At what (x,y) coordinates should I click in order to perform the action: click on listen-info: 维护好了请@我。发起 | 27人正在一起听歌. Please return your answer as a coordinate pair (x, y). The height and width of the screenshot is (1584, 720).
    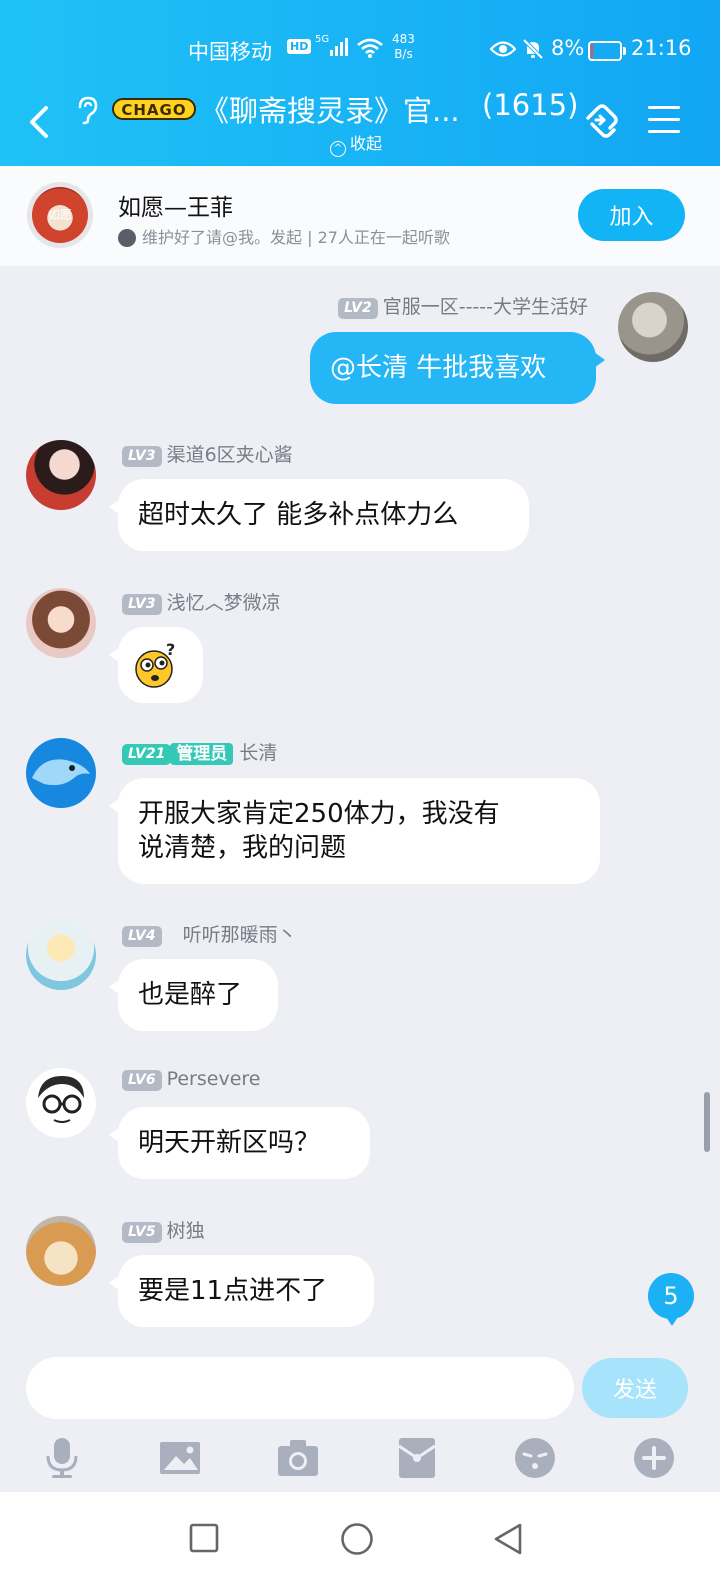
    Looking at the image, I should click on (284, 236).